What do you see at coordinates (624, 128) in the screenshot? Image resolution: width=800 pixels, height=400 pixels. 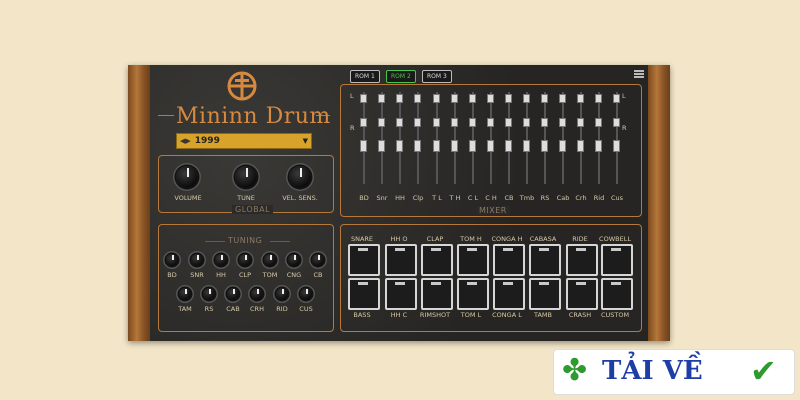 I see `mixer-side-label: R` at bounding box center [624, 128].